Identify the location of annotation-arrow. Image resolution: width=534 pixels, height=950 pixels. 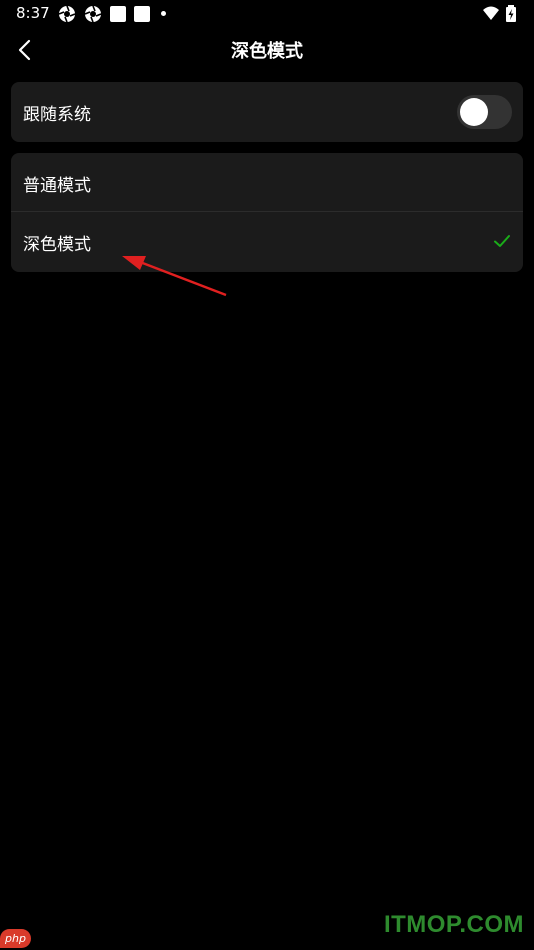
(174, 276).